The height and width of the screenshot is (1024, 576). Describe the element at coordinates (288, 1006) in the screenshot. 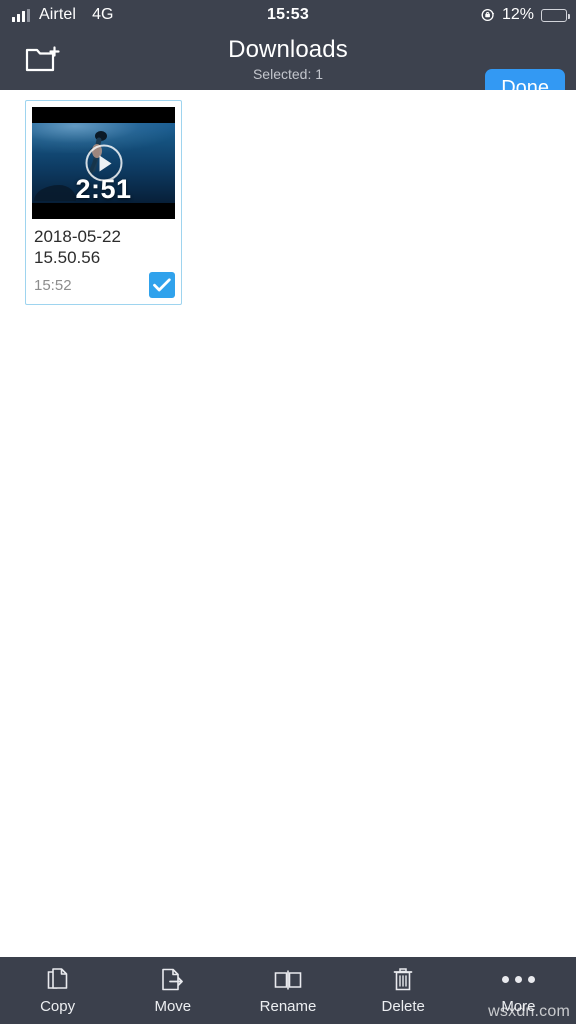

I see `toolbar-label-rename: Rename` at that location.